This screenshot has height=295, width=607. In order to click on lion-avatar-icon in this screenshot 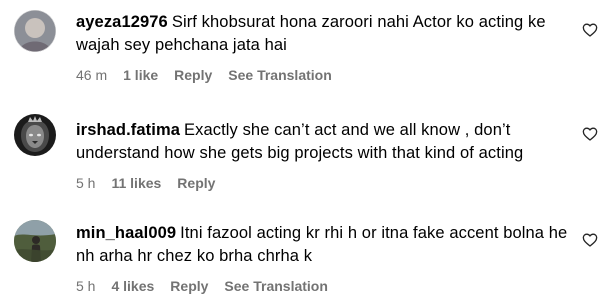, I will do `click(35, 135)`.